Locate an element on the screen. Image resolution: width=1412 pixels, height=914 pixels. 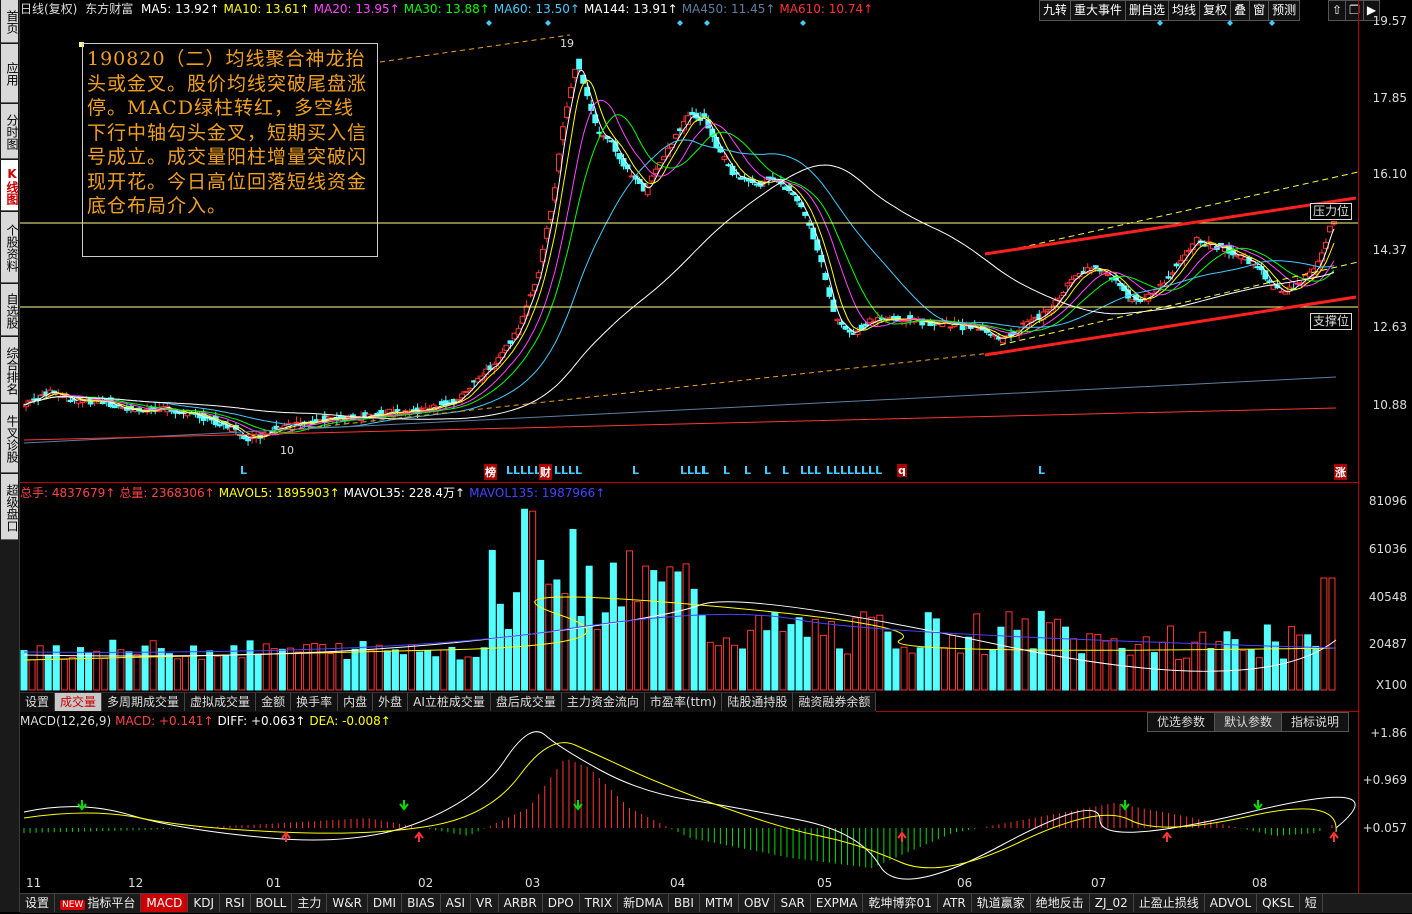
indicator-tab: SAR is located at coordinates (793, 903).